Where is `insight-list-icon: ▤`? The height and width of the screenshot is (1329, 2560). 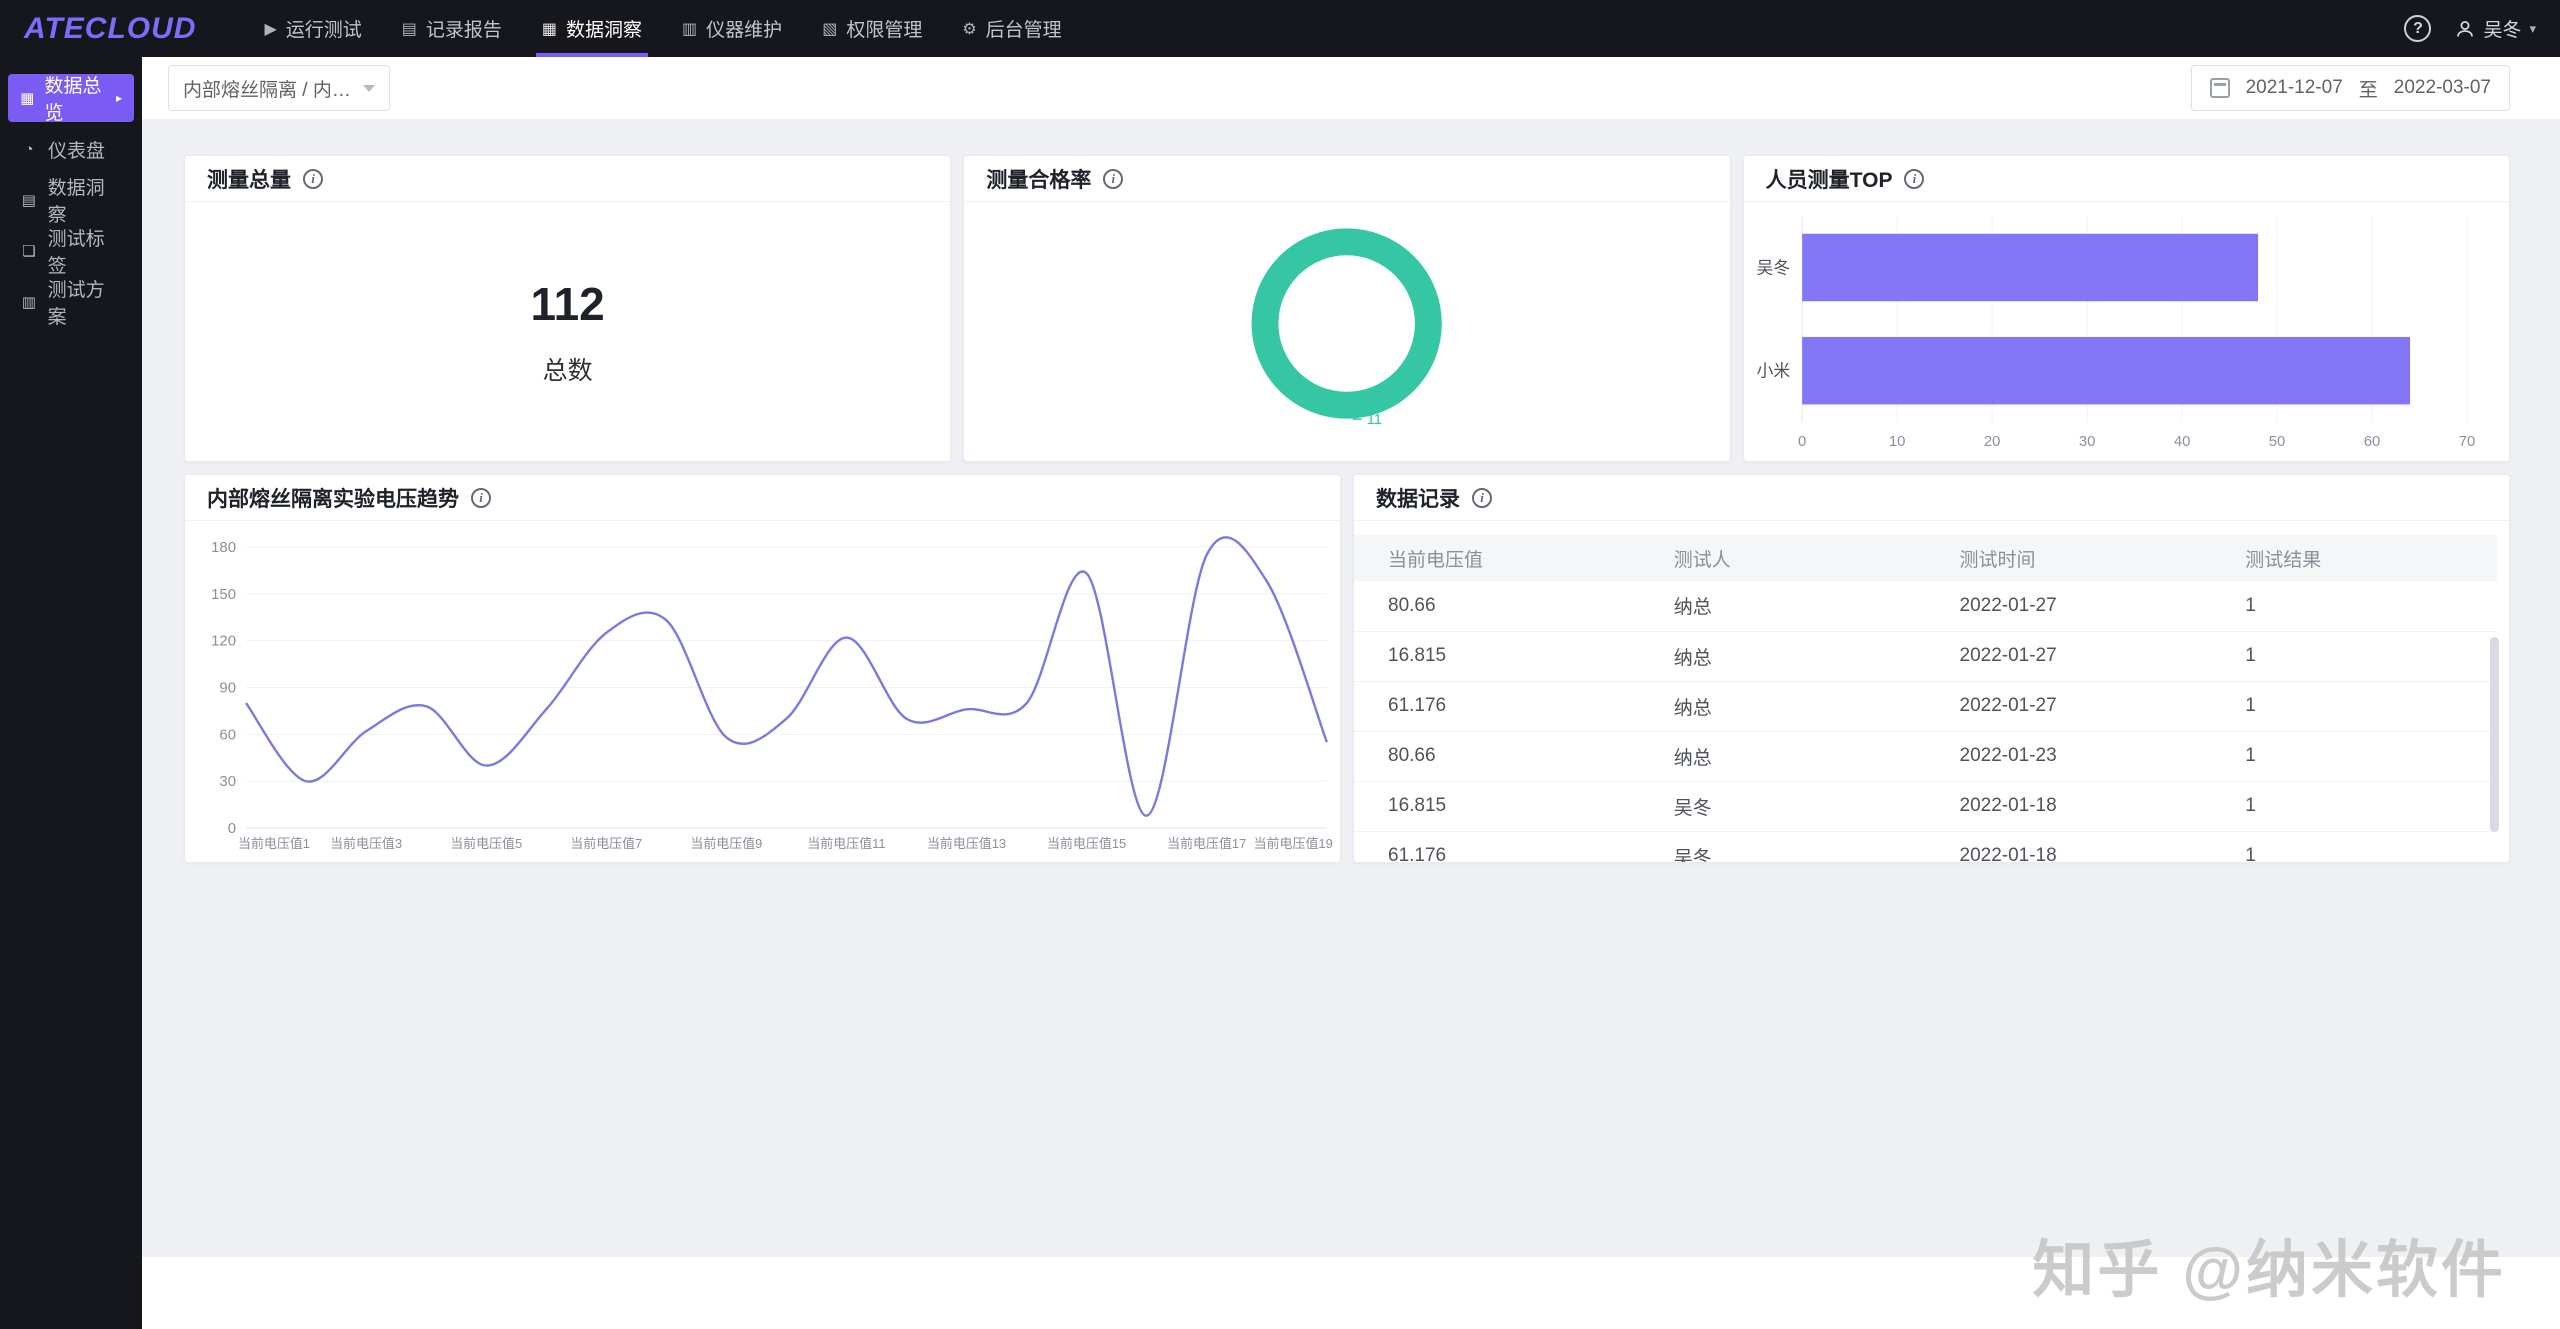
insight-list-icon: ▤ is located at coordinates (28, 200).